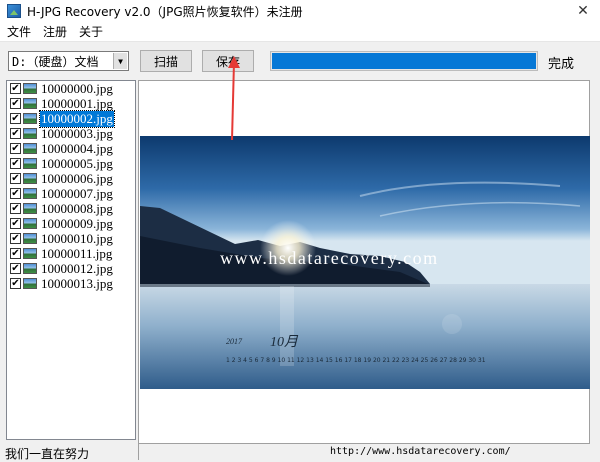 Image resolution: width=600 pixels, height=462 pixels. Describe the element at coordinates (420, 451) in the screenshot. I see `status-url: http://www.hsdatarecovery.com/` at that location.